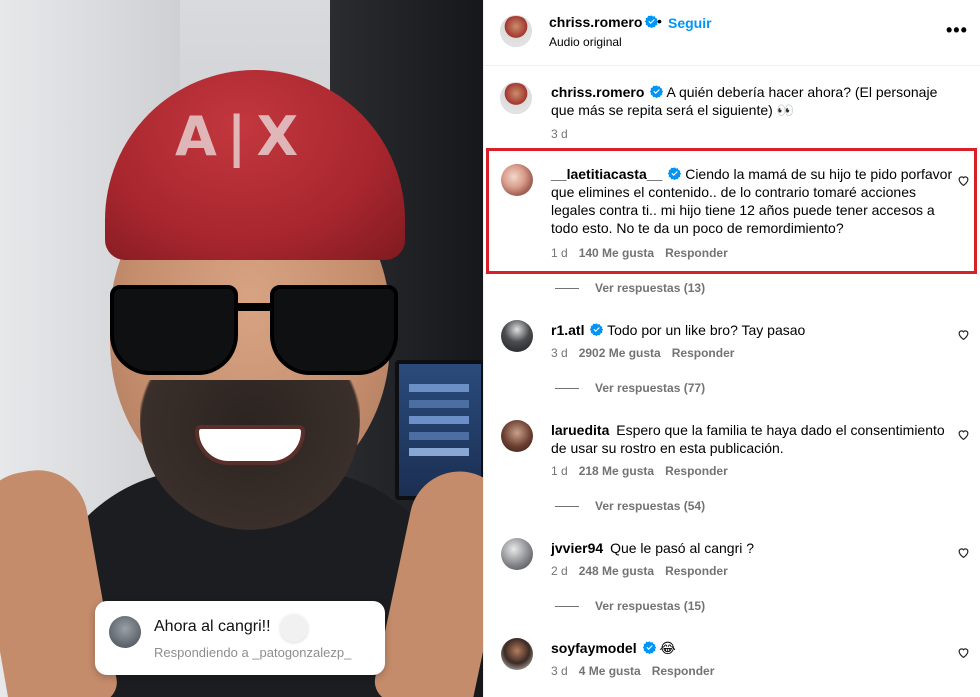  Describe the element at coordinates (957, 30) in the screenshot. I see `more-options-icon: •••` at that location.